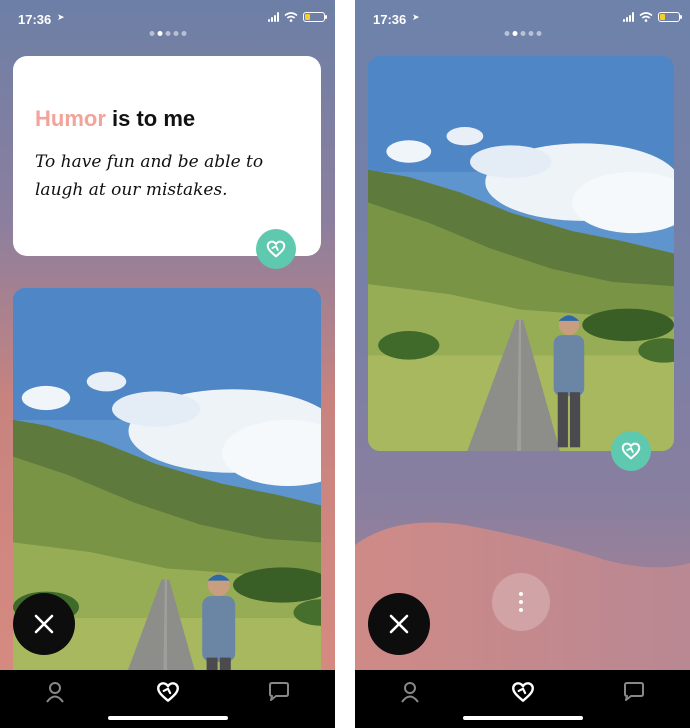  Describe the element at coordinates (70, 118) in the screenshot. I see `prompt-title-accent: Humor` at that location.